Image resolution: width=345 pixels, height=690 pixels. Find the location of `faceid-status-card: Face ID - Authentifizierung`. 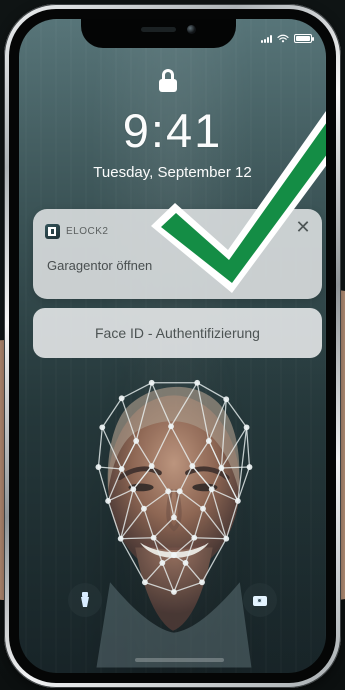

faceid-status-card: Face ID - Authentifizierung is located at coordinates (177, 333).